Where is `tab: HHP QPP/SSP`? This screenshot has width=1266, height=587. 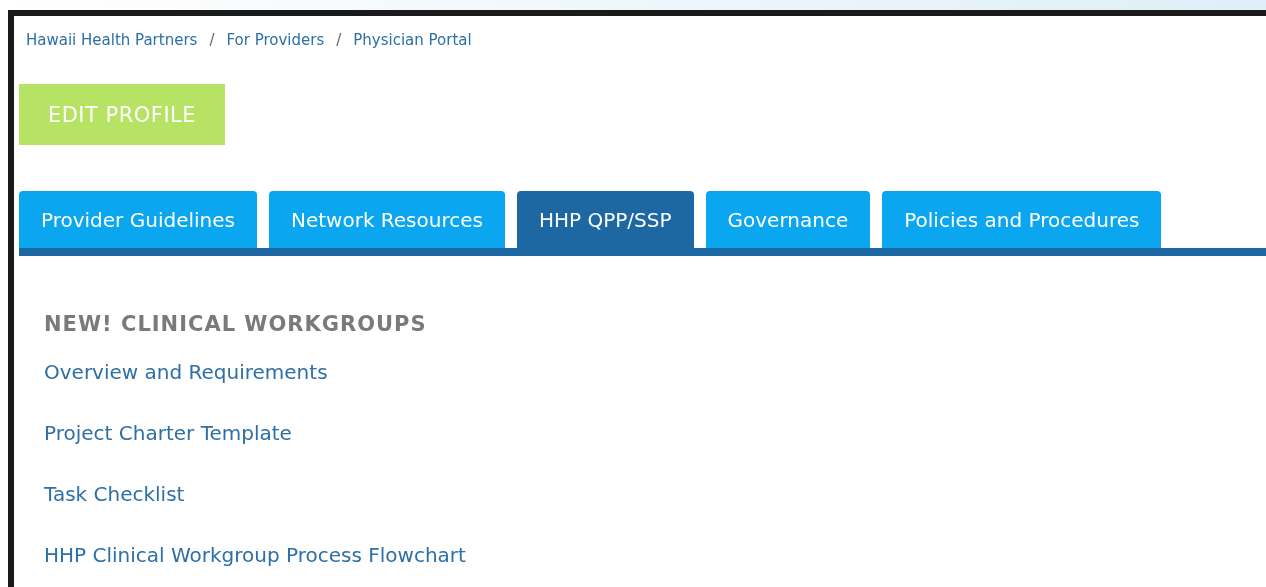 tab: HHP QPP/SSP is located at coordinates (605, 219).